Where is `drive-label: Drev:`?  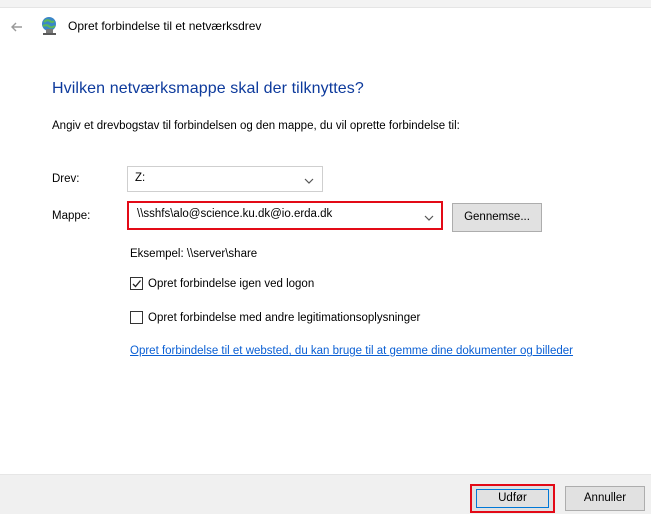
drive-label: Drev: is located at coordinates (66, 179).